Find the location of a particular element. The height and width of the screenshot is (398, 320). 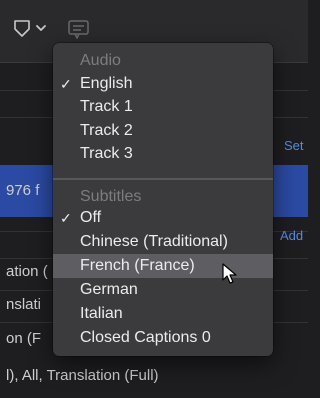

chevron-down-icon is located at coordinates (41, 28).